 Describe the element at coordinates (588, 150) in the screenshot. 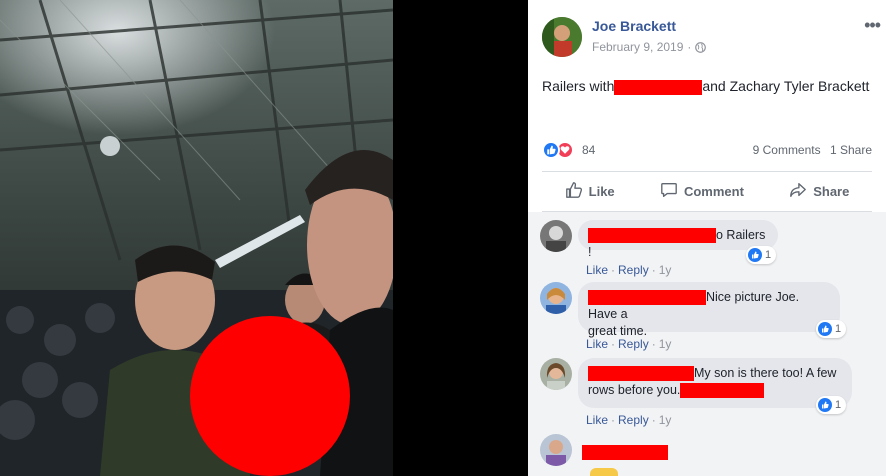

I see `reaction-count: 84` at that location.